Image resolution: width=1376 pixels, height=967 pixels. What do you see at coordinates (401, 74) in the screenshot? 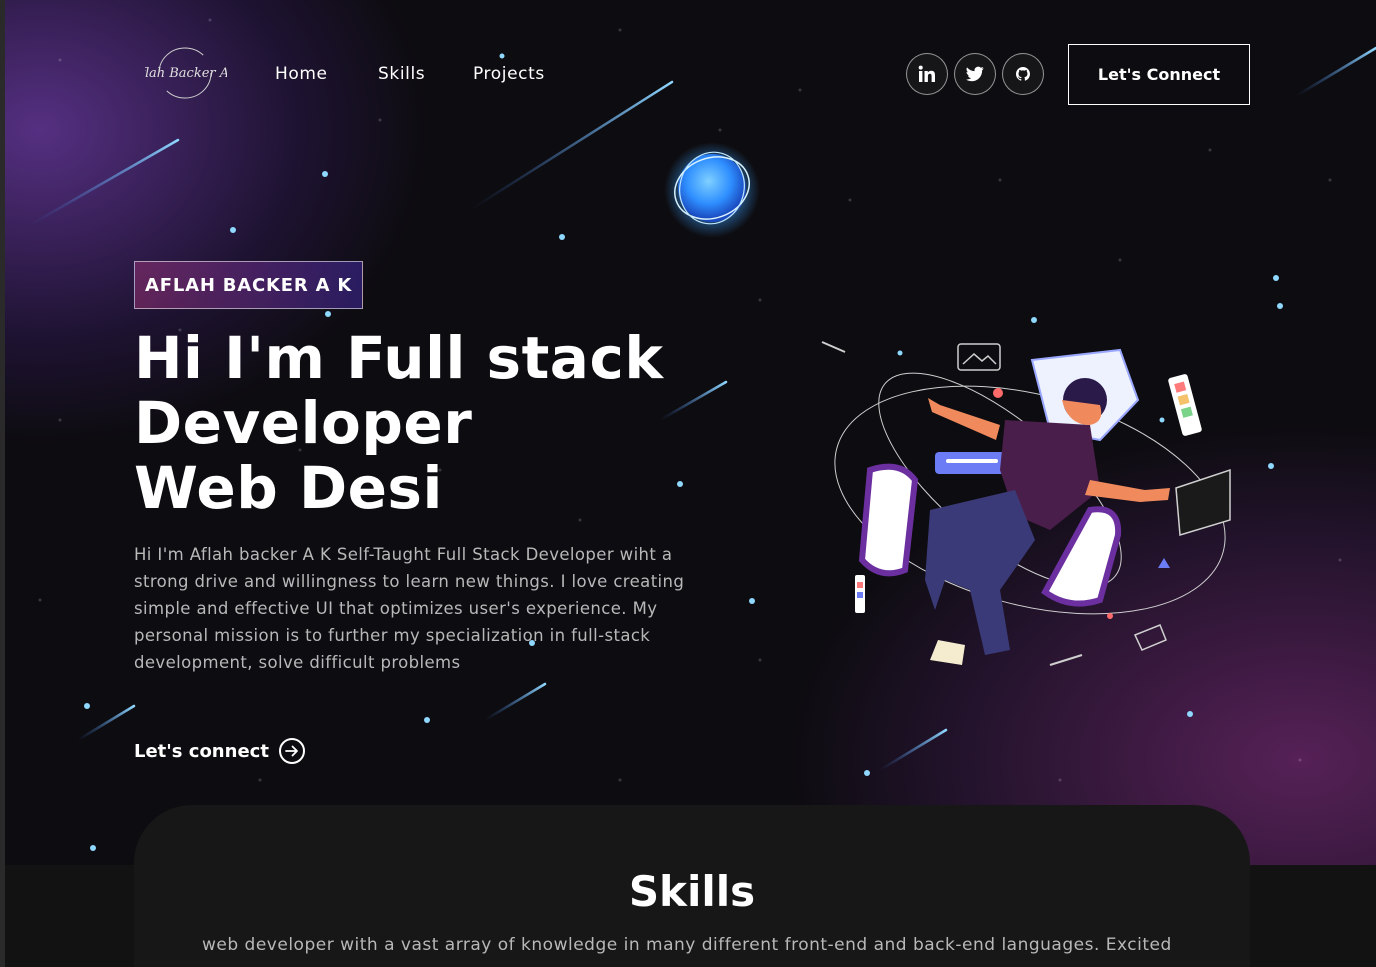
I see `nav-link-skills: Skills` at bounding box center [401, 74].